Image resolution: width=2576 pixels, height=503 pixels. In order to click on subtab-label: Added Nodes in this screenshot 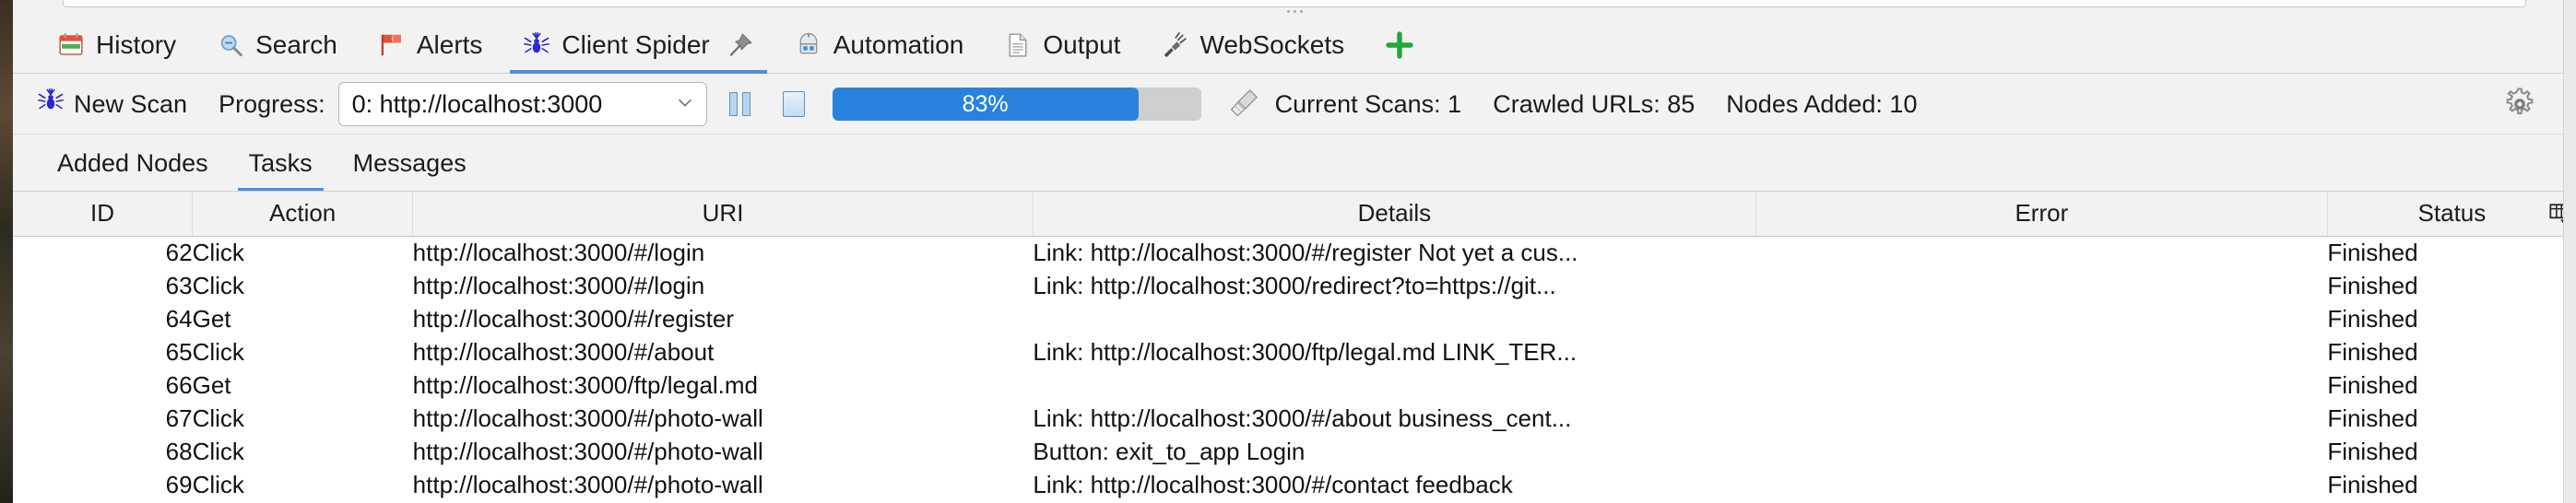, I will do `click(132, 162)`.